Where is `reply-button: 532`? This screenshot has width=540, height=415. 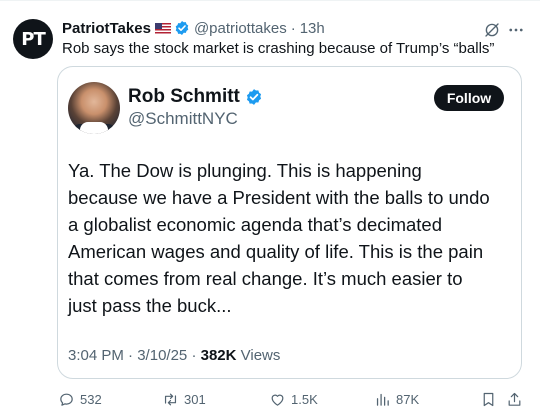
reply-button: 532 is located at coordinates (80, 399).